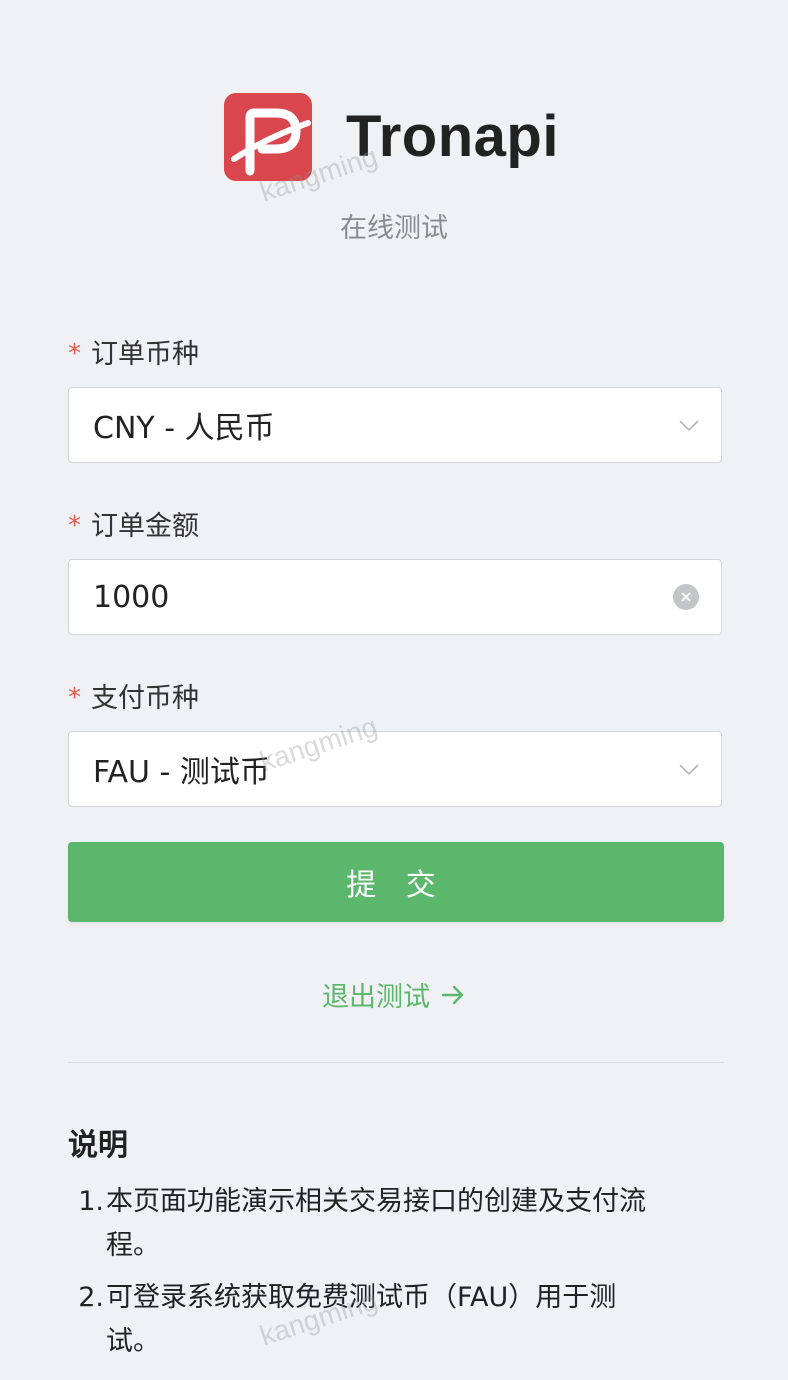 The width and height of the screenshot is (788, 1380). What do you see at coordinates (91, 1297) in the screenshot?
I see `list-item-number: 2.` at bounding box center [91, 1297].